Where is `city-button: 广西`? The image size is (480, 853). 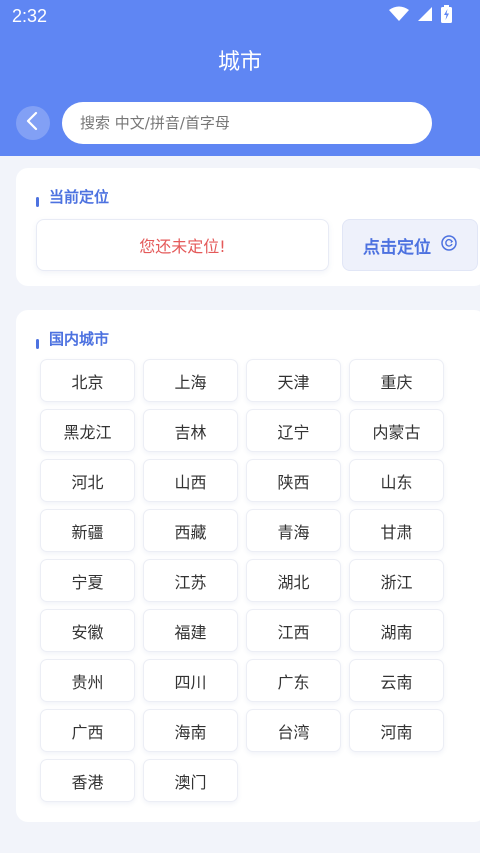 city-button: 广西 is located at coordinates (87, 730).